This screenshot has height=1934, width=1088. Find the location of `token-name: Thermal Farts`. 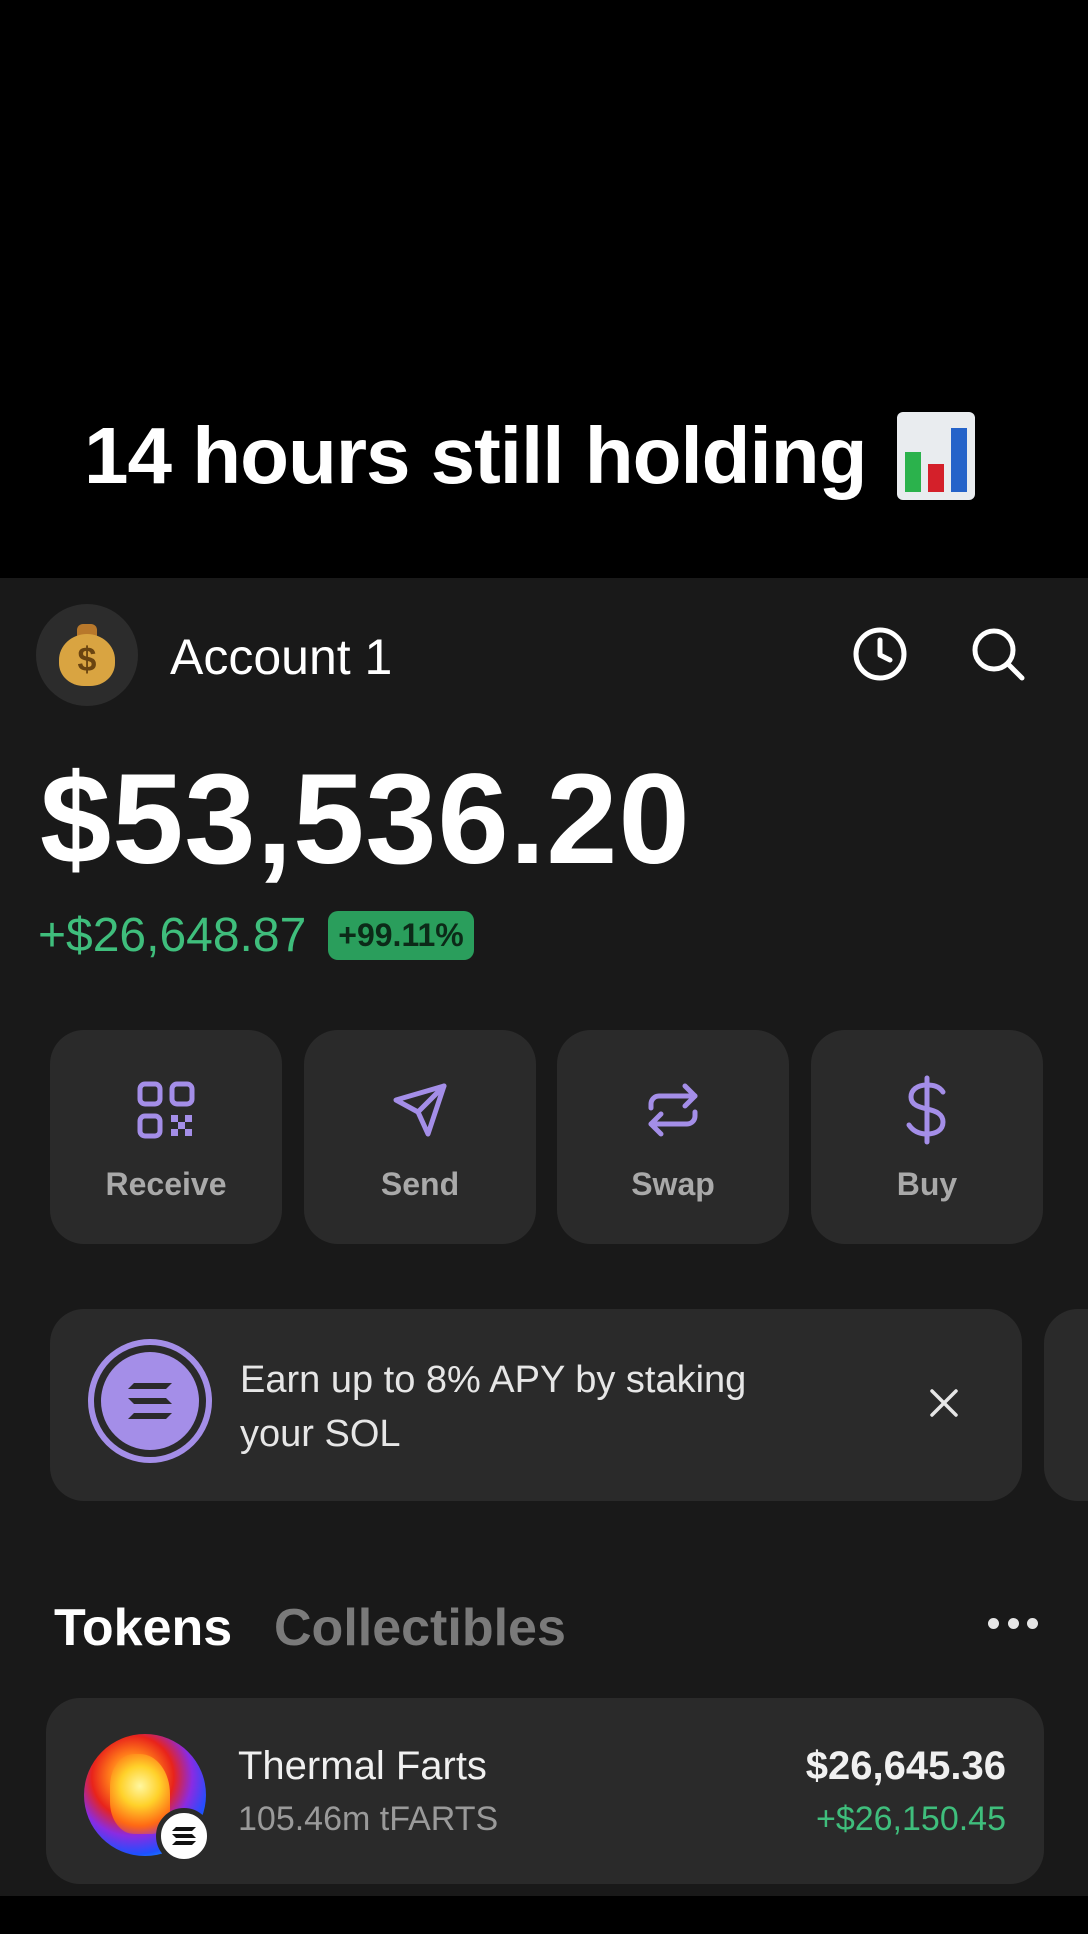

token-name: Thermal Farts is located at coordinates (362, 1766).